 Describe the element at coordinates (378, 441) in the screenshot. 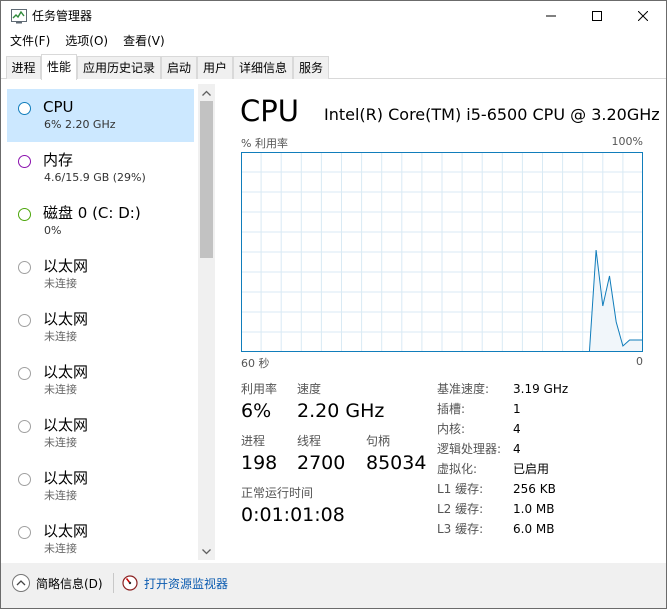

I see `handles-label: 句柄` at that location.